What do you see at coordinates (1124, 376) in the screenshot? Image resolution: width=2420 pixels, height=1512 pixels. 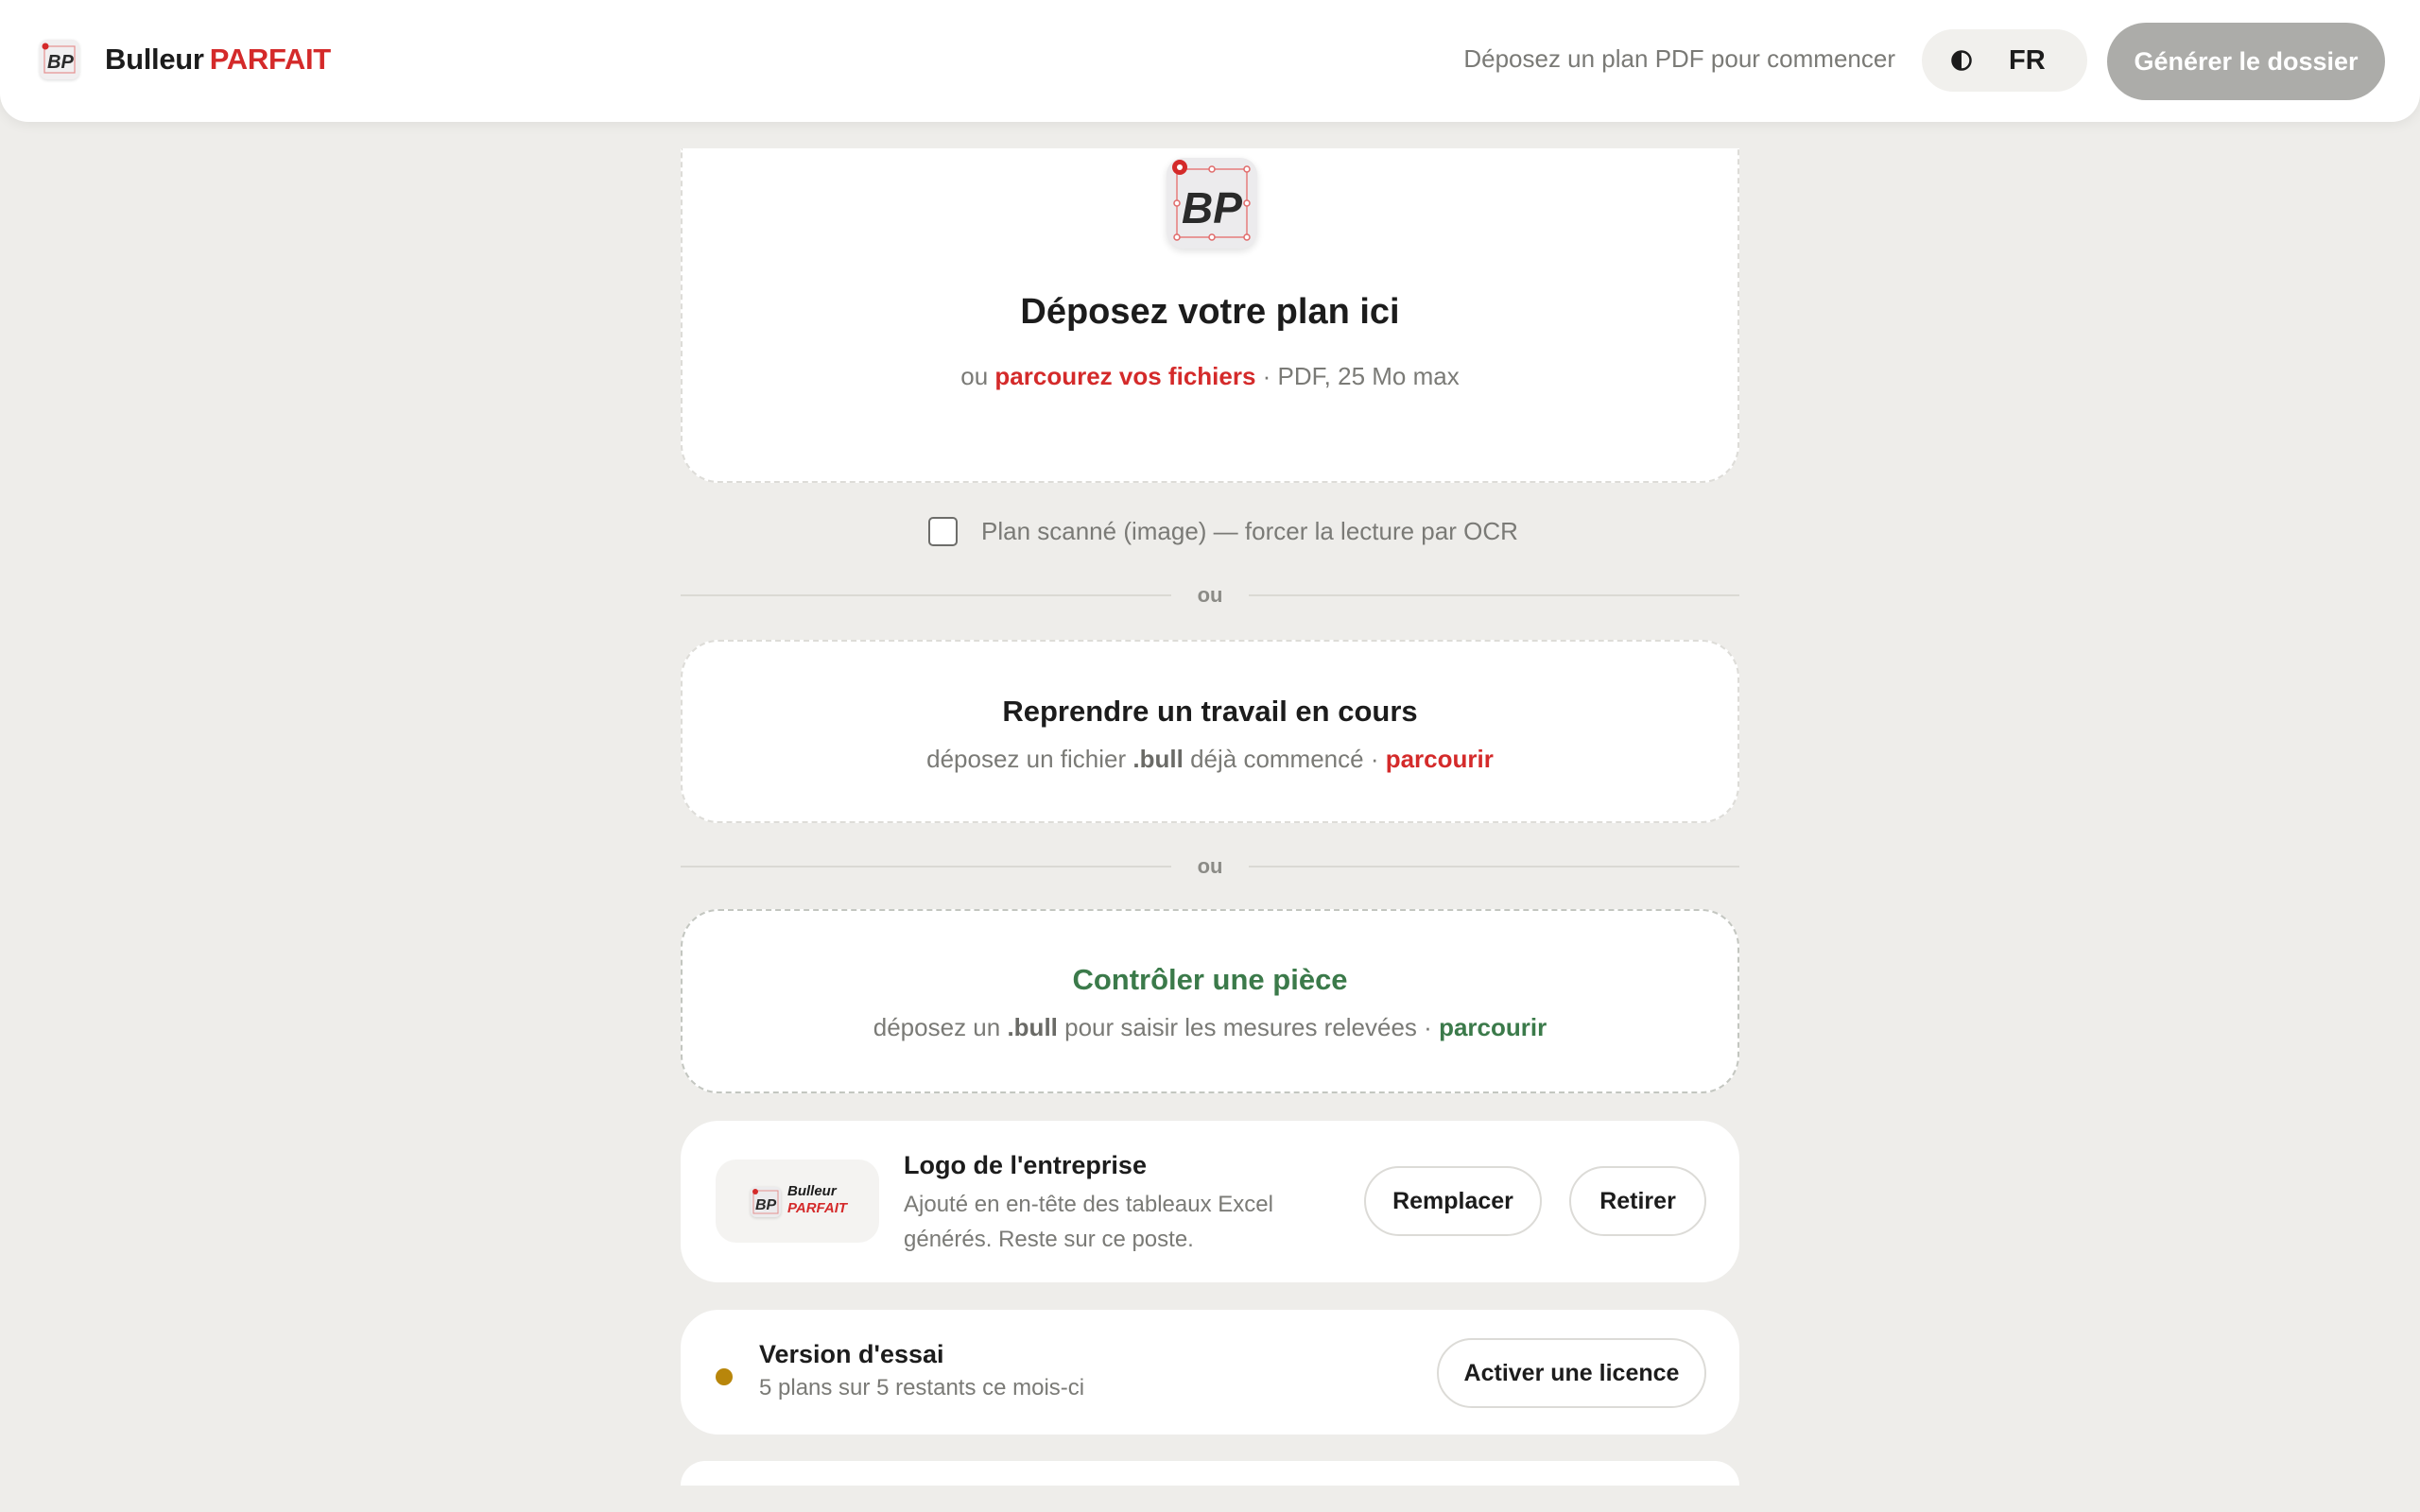 I see `browse-files-link: parcourez vos fichiers` at bounding box center [1124, 376].